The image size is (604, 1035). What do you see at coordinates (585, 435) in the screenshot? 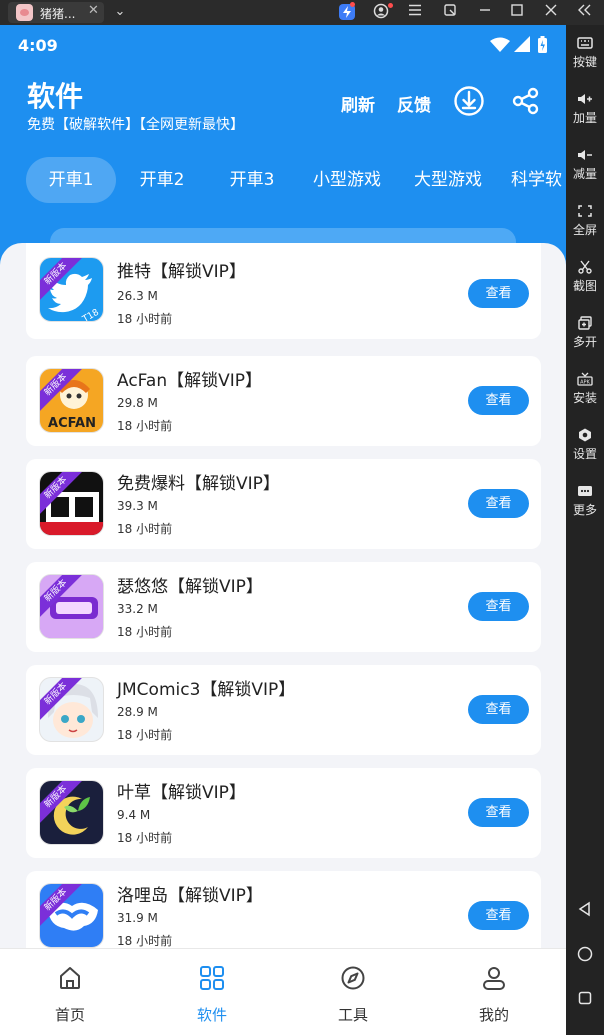
I see `settings-icon` at bounding box center [585, 435].